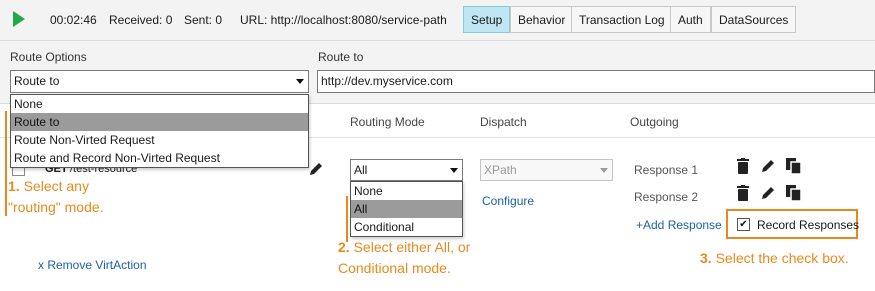  I want to click on routing-mode-option-conditional: Conditional, so click(406, 227).